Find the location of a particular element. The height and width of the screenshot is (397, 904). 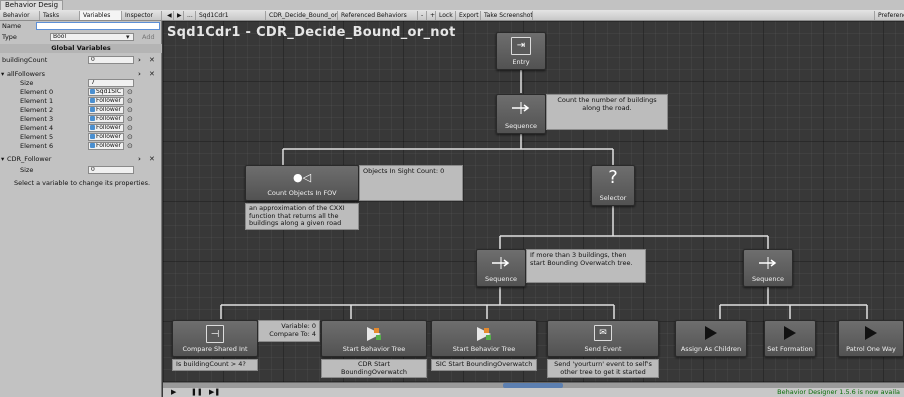

sequence-left-node: Sequence is located at coordinates (501, 268).